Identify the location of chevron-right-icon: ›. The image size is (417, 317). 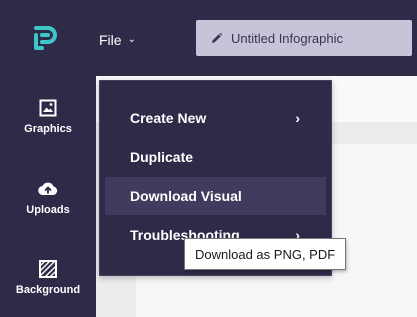
(297, 118).